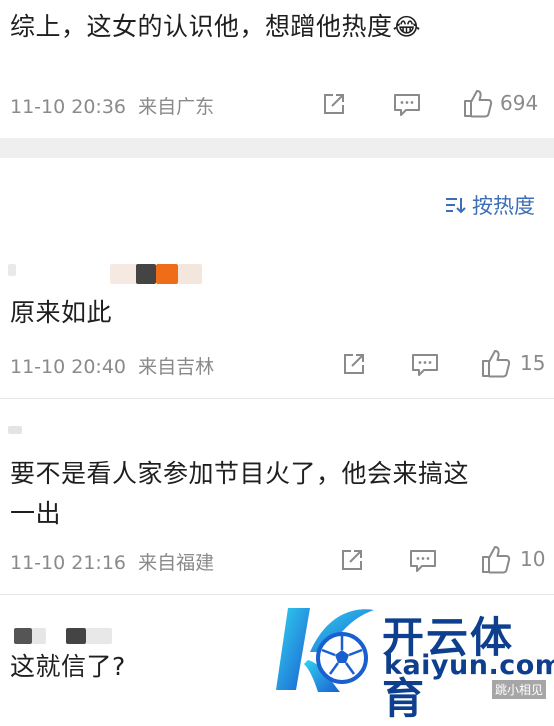 The width and height of the screenshot is (554, 726). I want to click on comment-2-meta: 11-10 20:40 来自吉林, so click(112, 365).